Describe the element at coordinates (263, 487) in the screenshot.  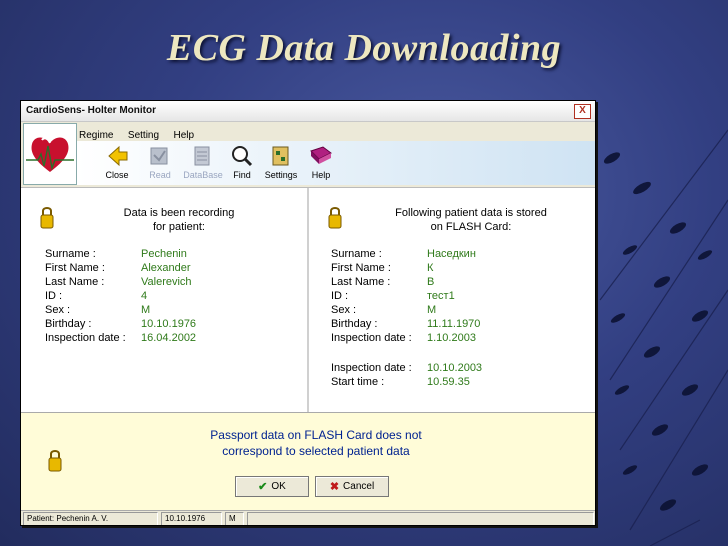
I see `checkmark-icon: ✔` at that location.